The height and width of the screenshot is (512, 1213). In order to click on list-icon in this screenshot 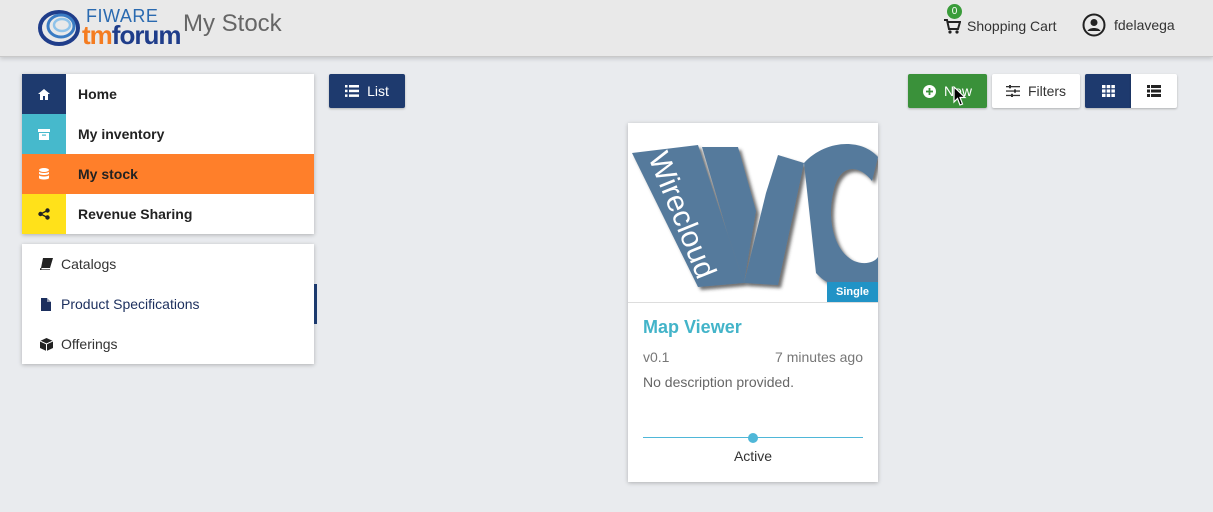, I will do `click(352, 91)`.